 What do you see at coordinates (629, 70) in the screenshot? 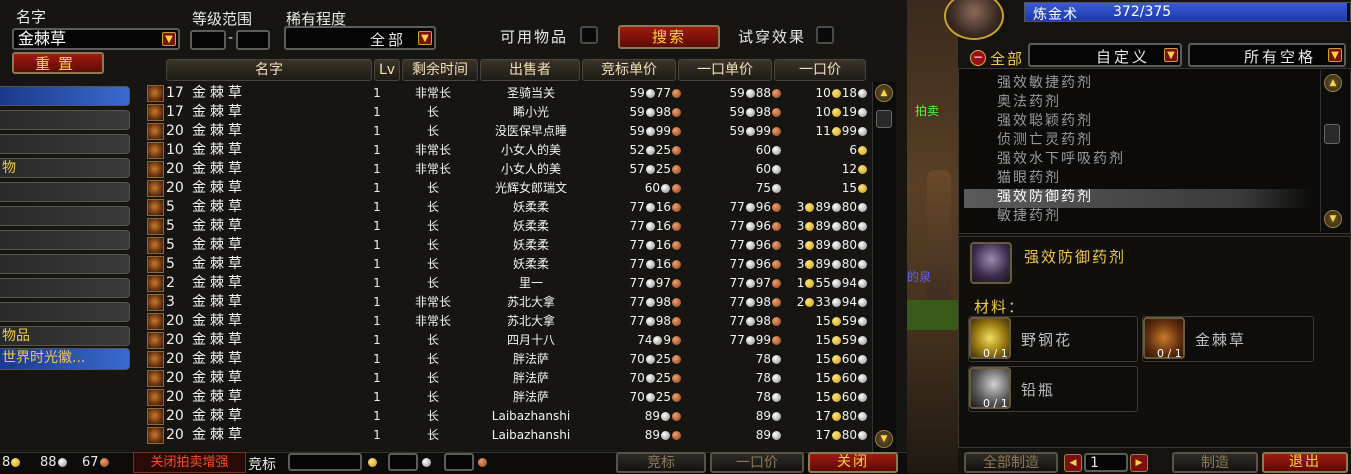
I see `column-header-bid-unit: 竞标单价` at bounding box center [629, 70].